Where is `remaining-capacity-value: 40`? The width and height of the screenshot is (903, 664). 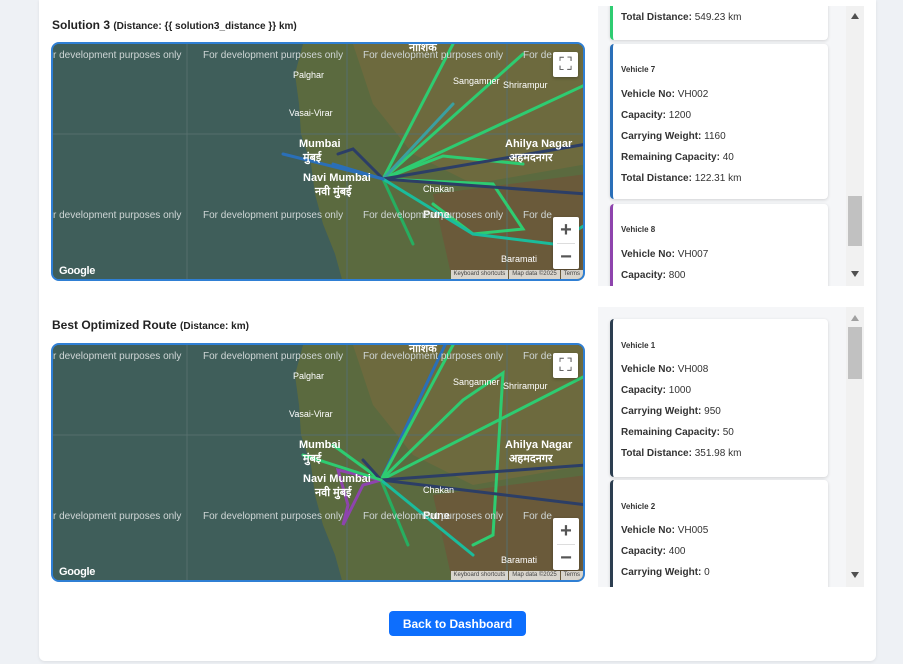 remaining-capacity-value: 40 is located at coordinates (728, 157).